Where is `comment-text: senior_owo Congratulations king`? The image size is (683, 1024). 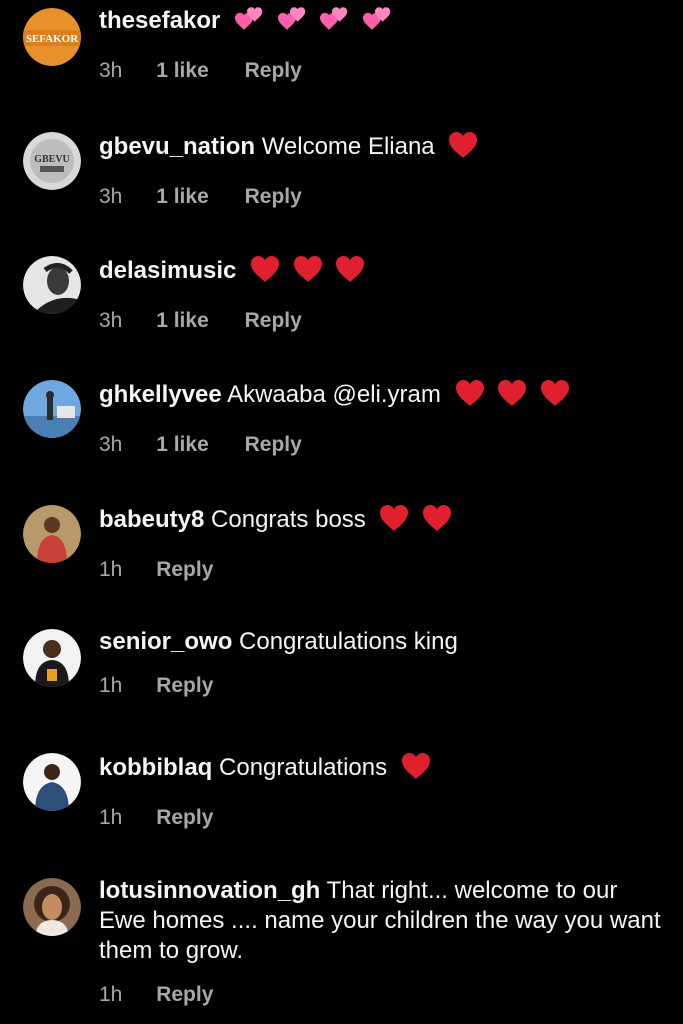 comment-text: senior_owo Congratulations king is located at coordinates (381, 642).